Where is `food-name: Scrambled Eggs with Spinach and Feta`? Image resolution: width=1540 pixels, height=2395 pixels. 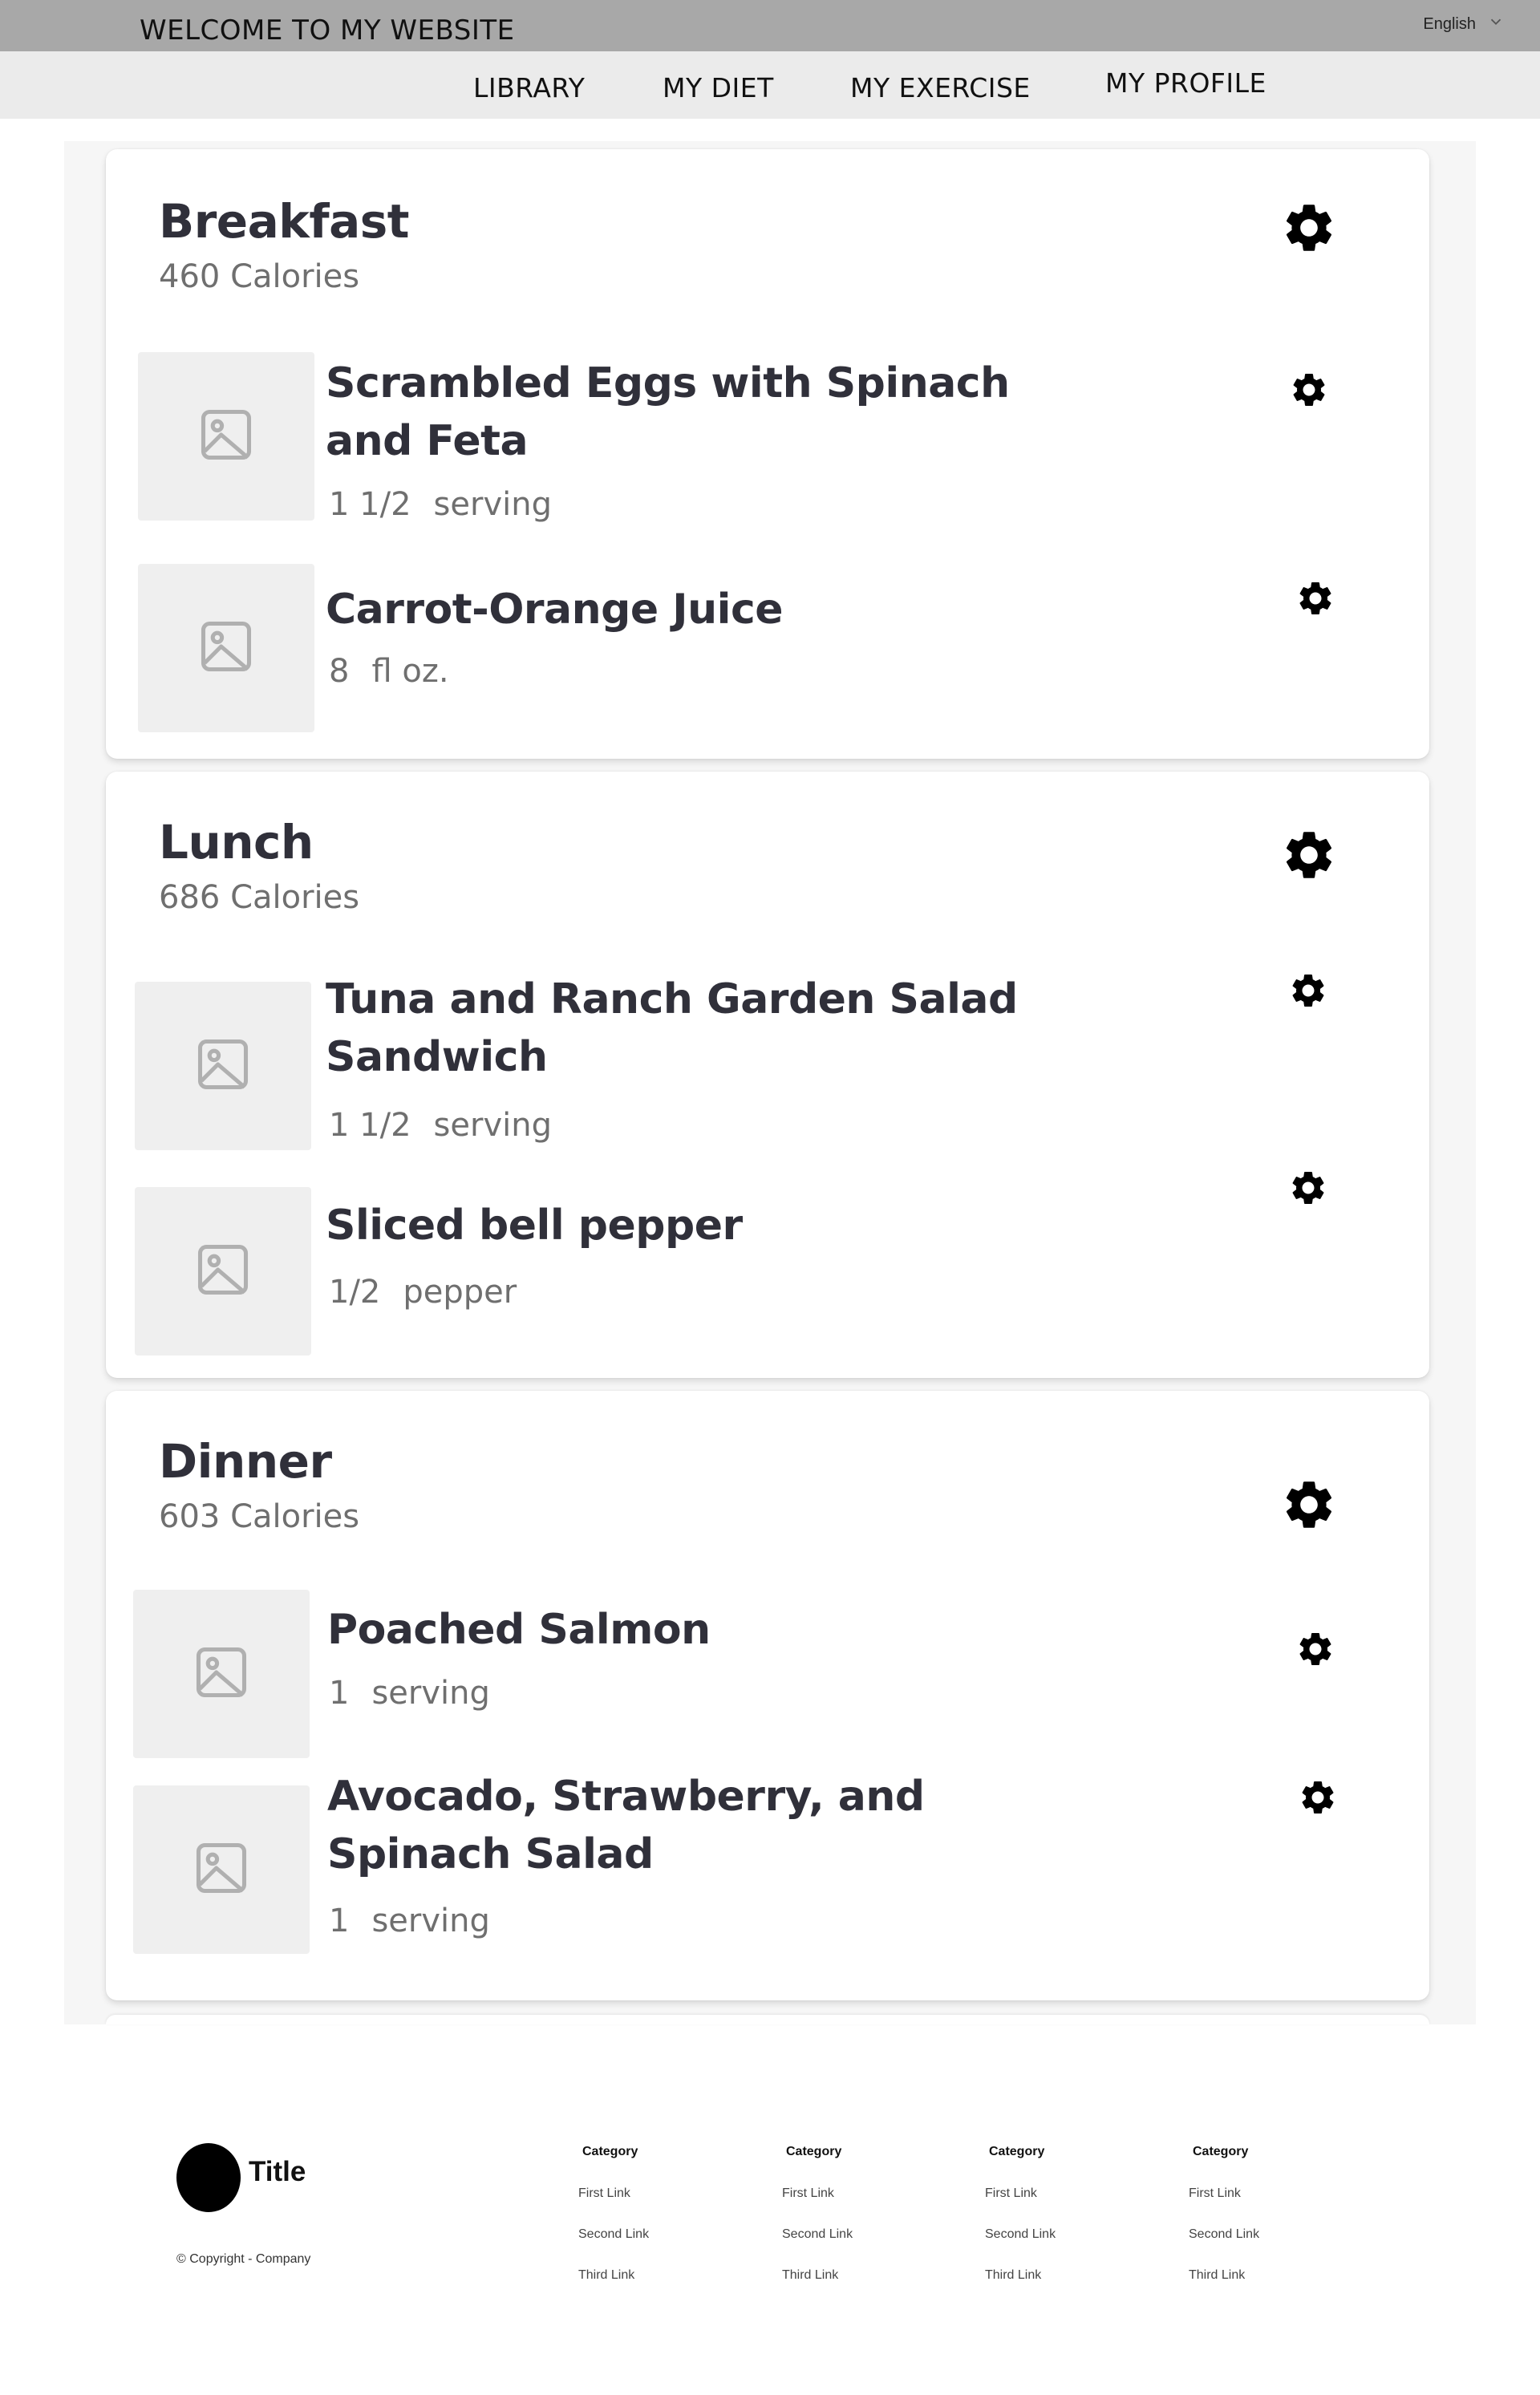 food-name: Scrambled Eggs with Spinach and Feta is located at coordinates (687, 412).